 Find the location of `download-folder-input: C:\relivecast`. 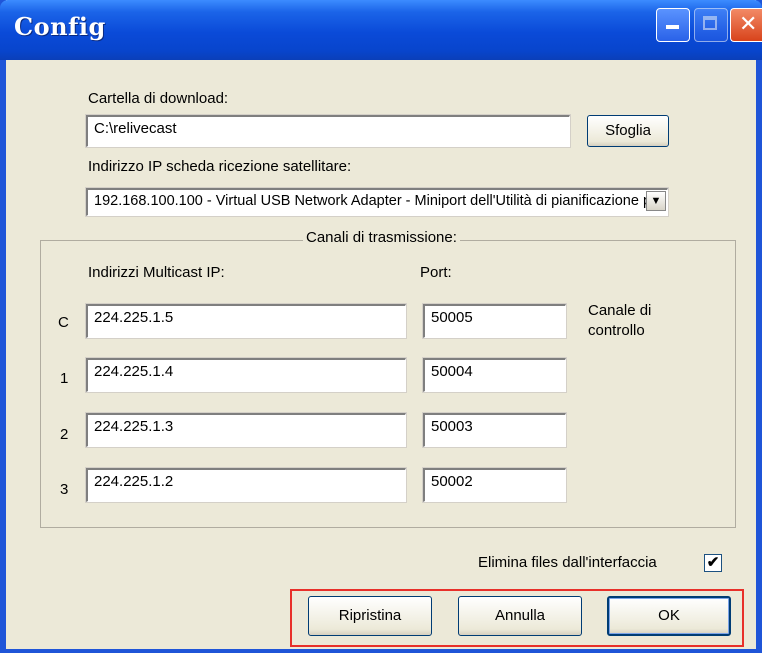

download-folder-input: C:\relivecast is located at coordinates (328, 131).